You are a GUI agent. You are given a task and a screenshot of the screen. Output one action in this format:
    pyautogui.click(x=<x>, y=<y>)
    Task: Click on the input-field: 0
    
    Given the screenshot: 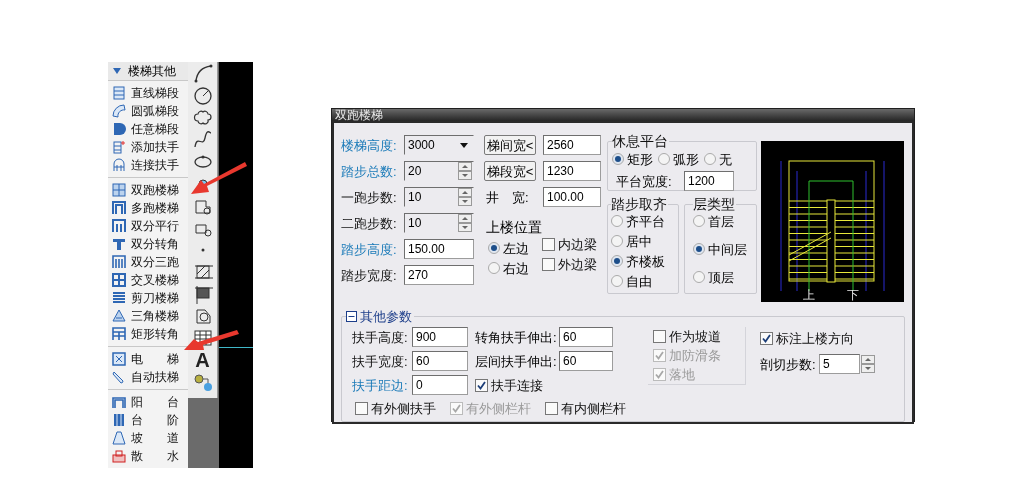 What is the action you would take?
    pyautogui.click(x=440, y=385)
    